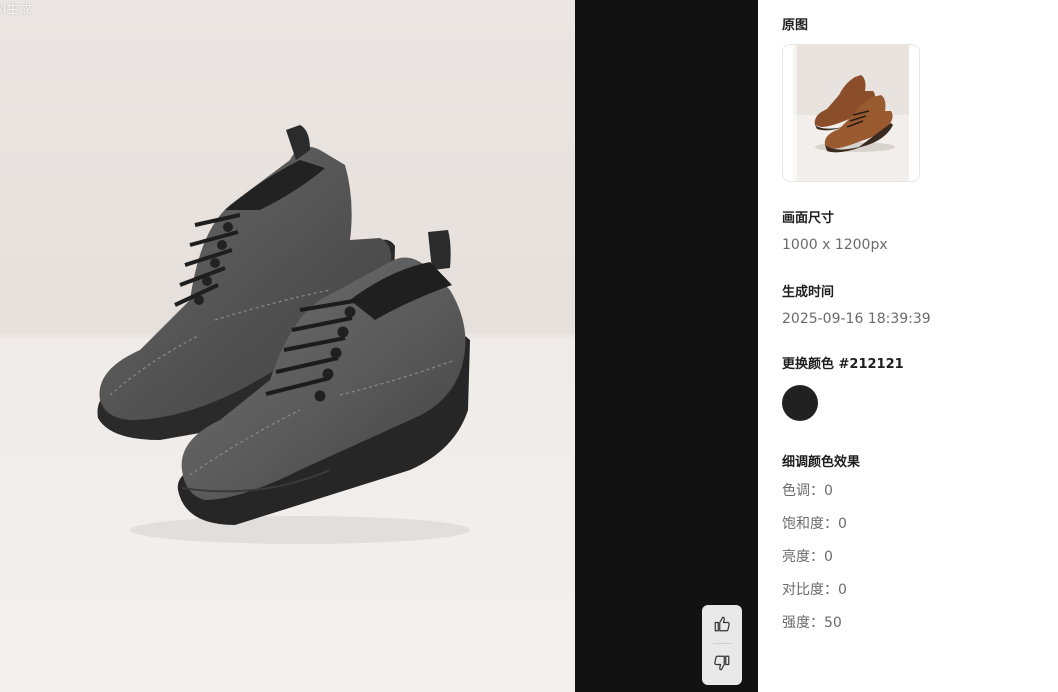 Image resolution: width=1058 pixels, height=692 pixels. Describe the element at coordinates (812, 623) in the screenshot. I see `strength-value: 强度：50` at that location.